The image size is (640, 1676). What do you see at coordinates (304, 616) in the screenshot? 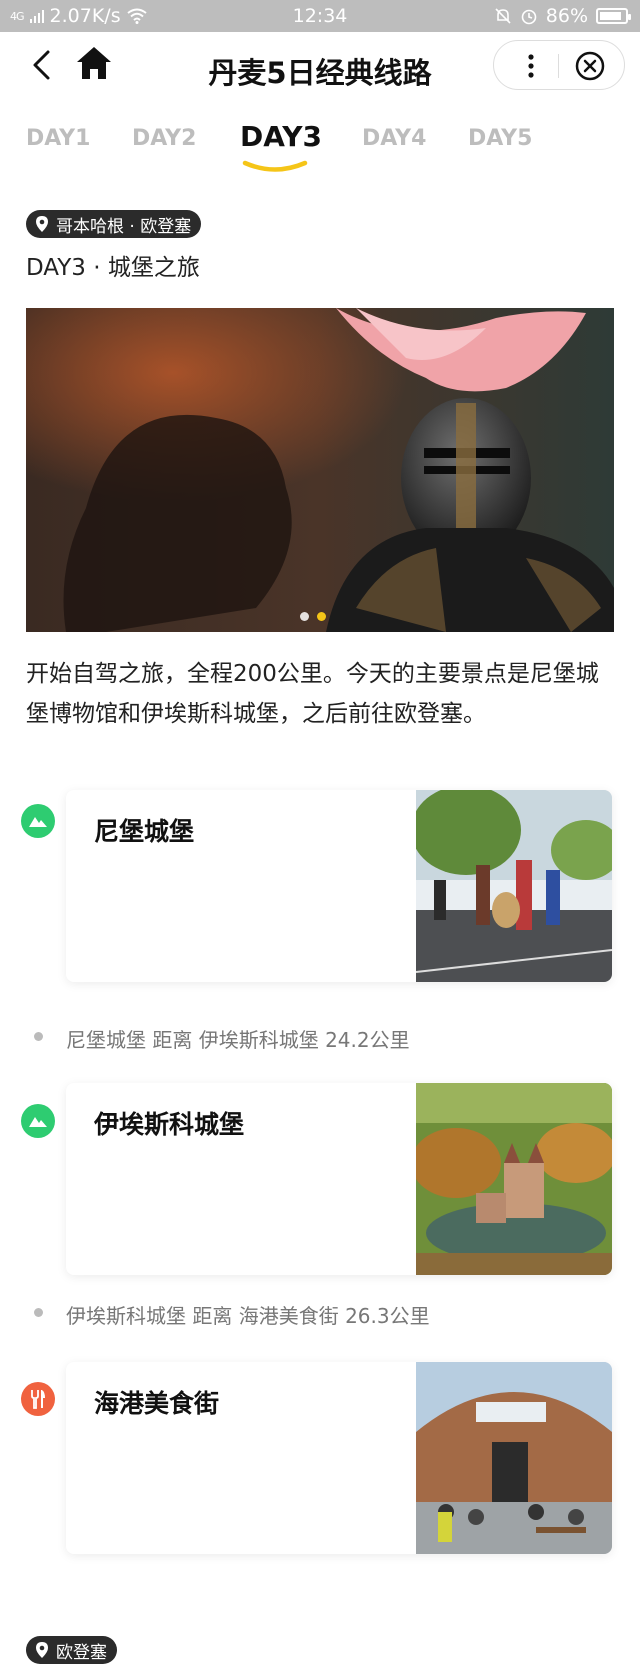
I see `carousel-dot` at bounding box center [304, 616].